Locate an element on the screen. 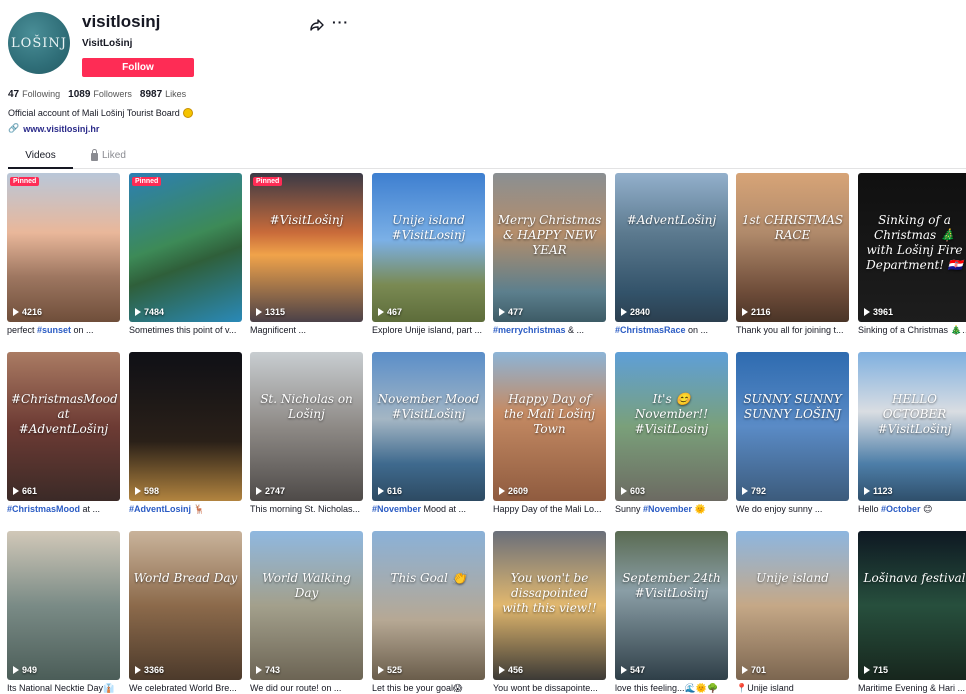  video-caption: #AdventLosinj 🦌 is located at coordinates (185, 510).